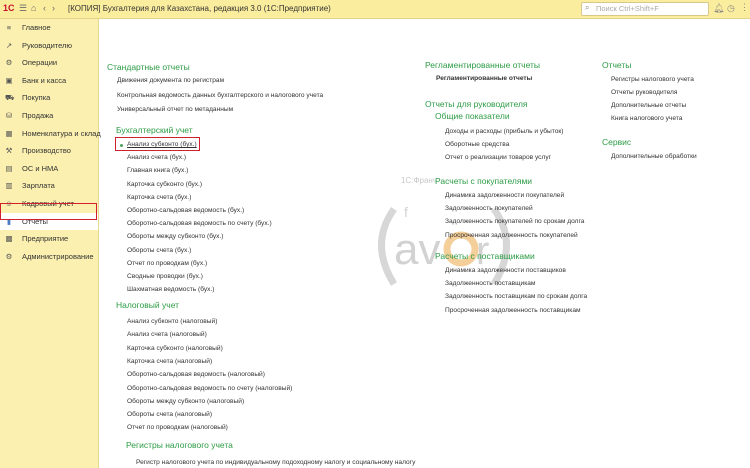 Image resolution: width=750 pixels, height=468 pixels. What do you see at coordinates (167, 334) in the screenshot?
I see `report-link: Анализ счета (налоговый)` at bounding box center [167, 334].